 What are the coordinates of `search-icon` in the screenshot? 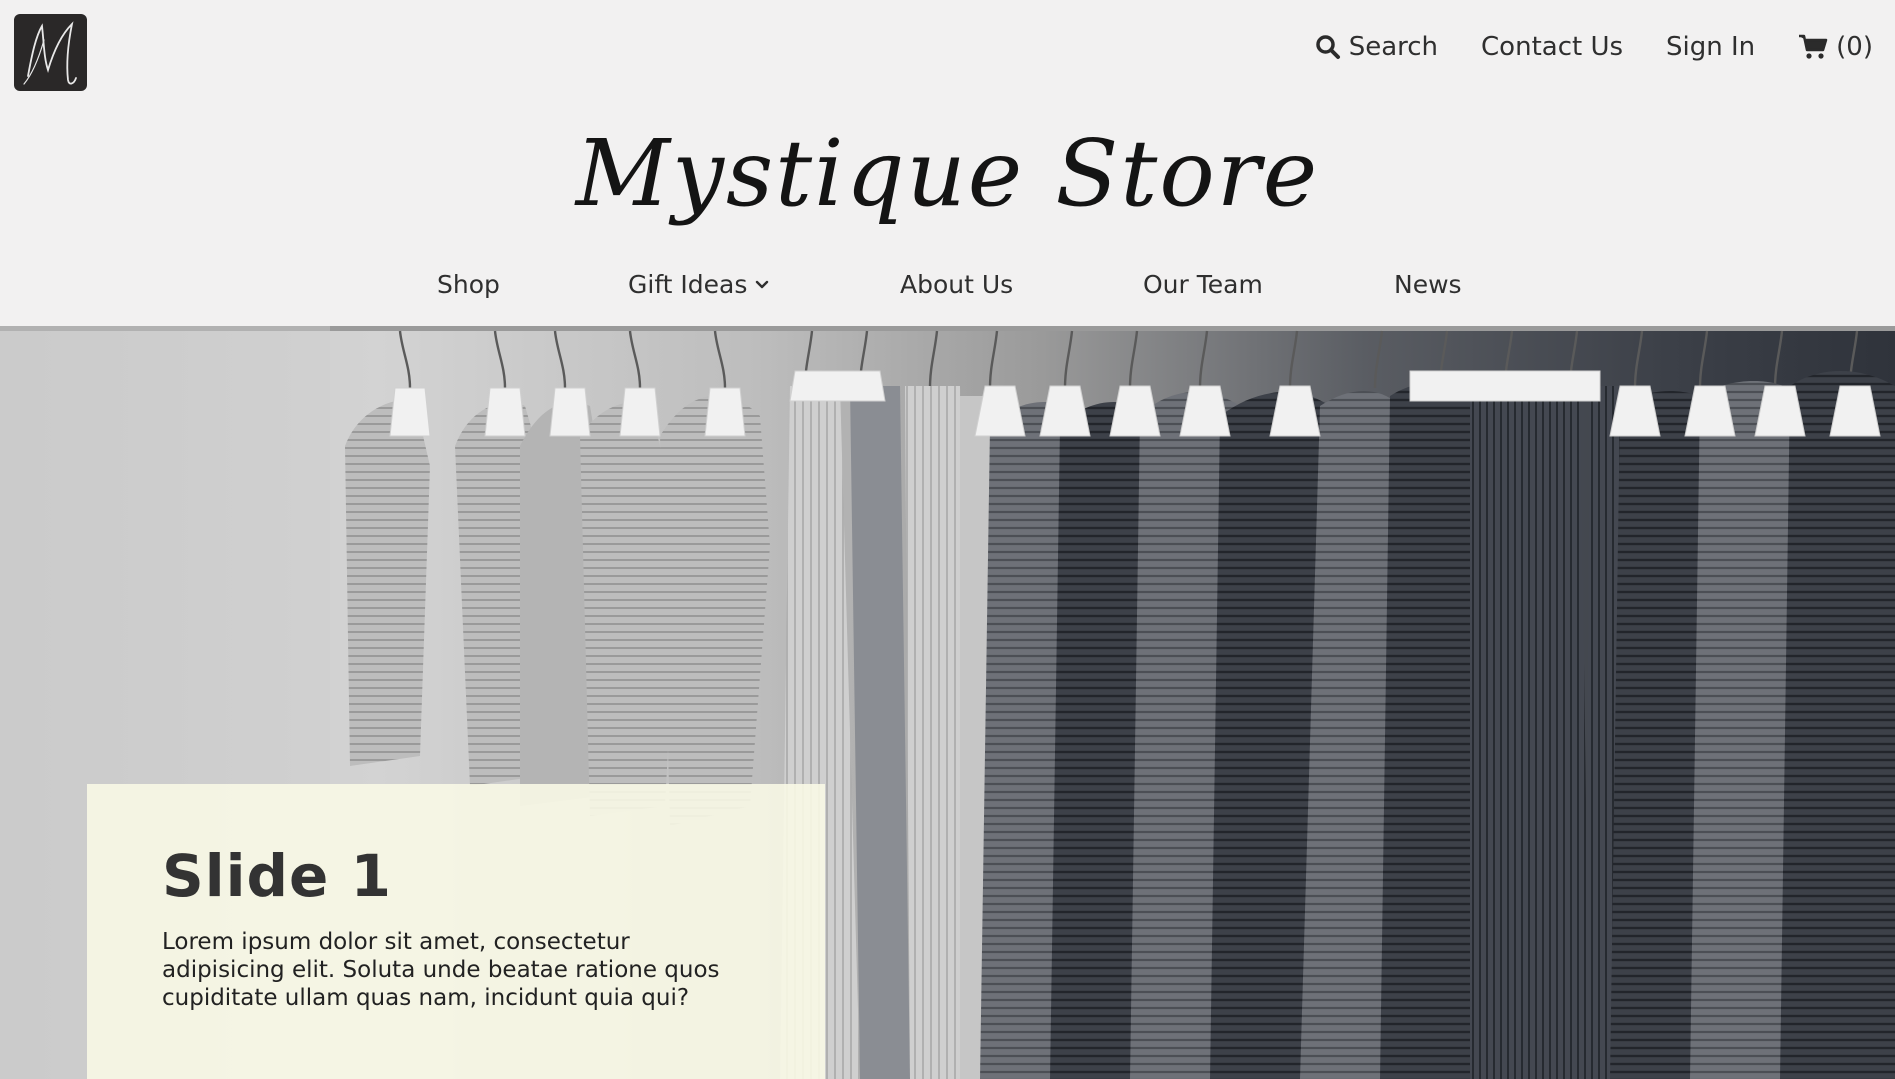 It's located at (1327, 47).